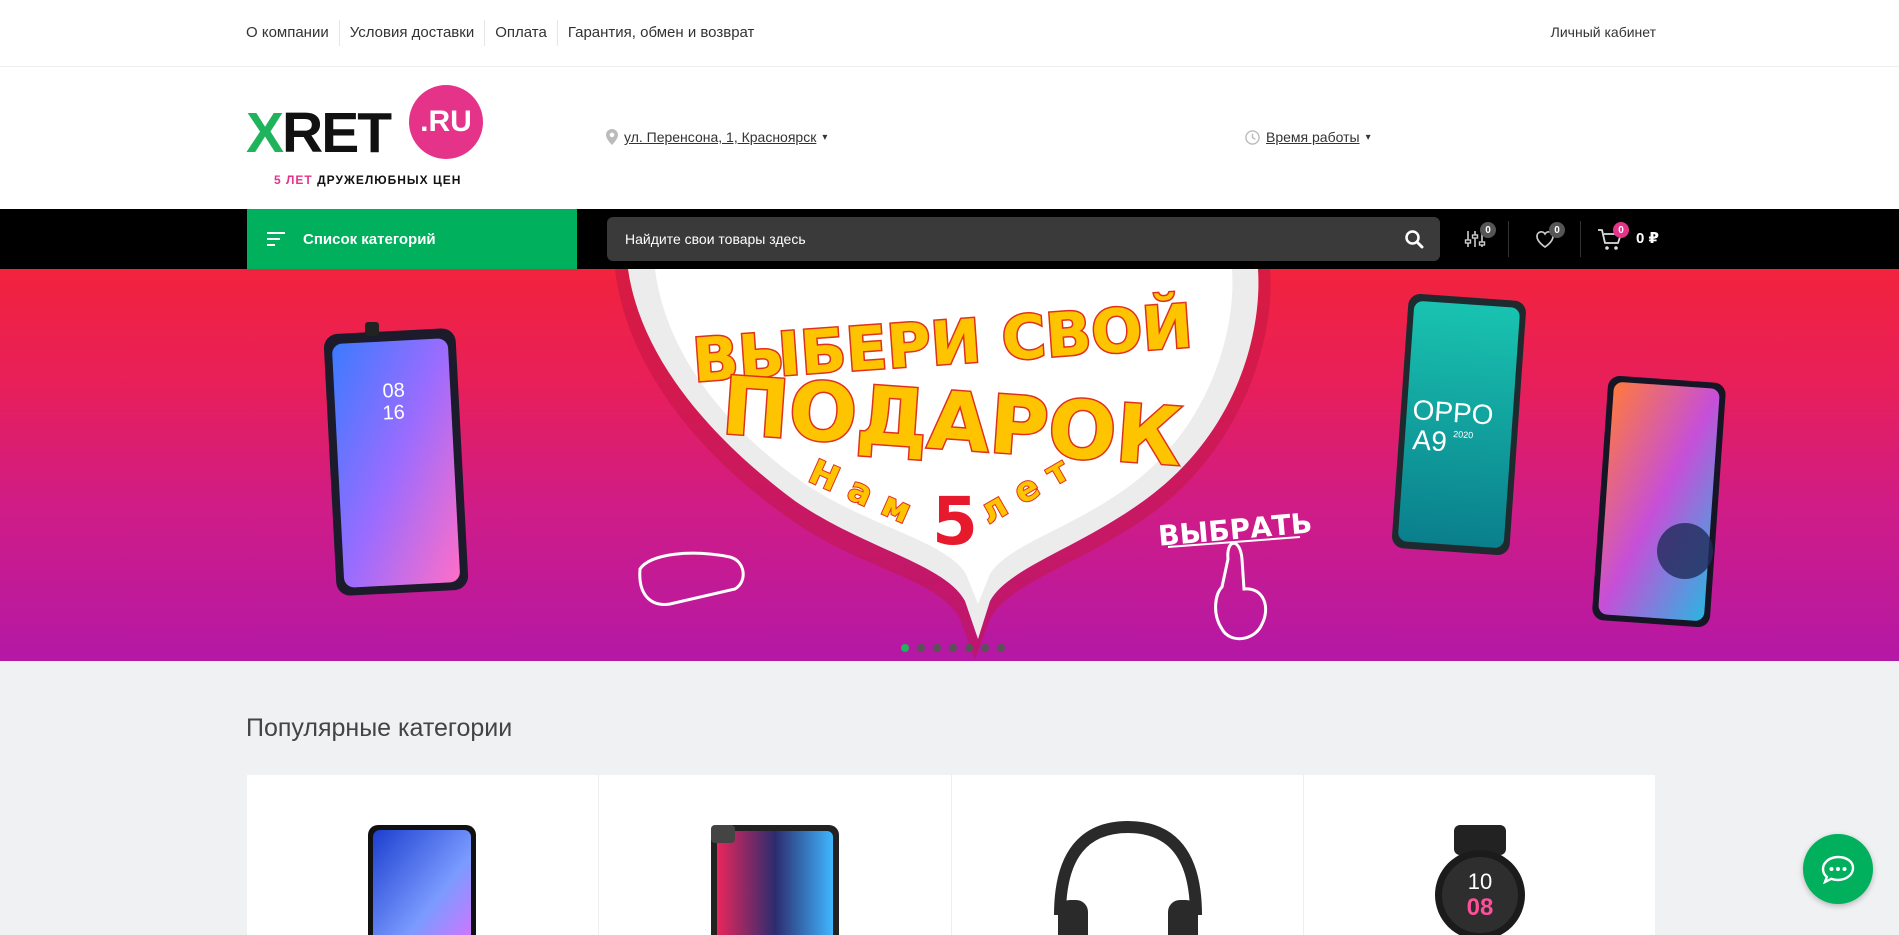 This screenshot has height=935, width=1899. I want to click on compare-count-badge: 0, so click(1488, 230).